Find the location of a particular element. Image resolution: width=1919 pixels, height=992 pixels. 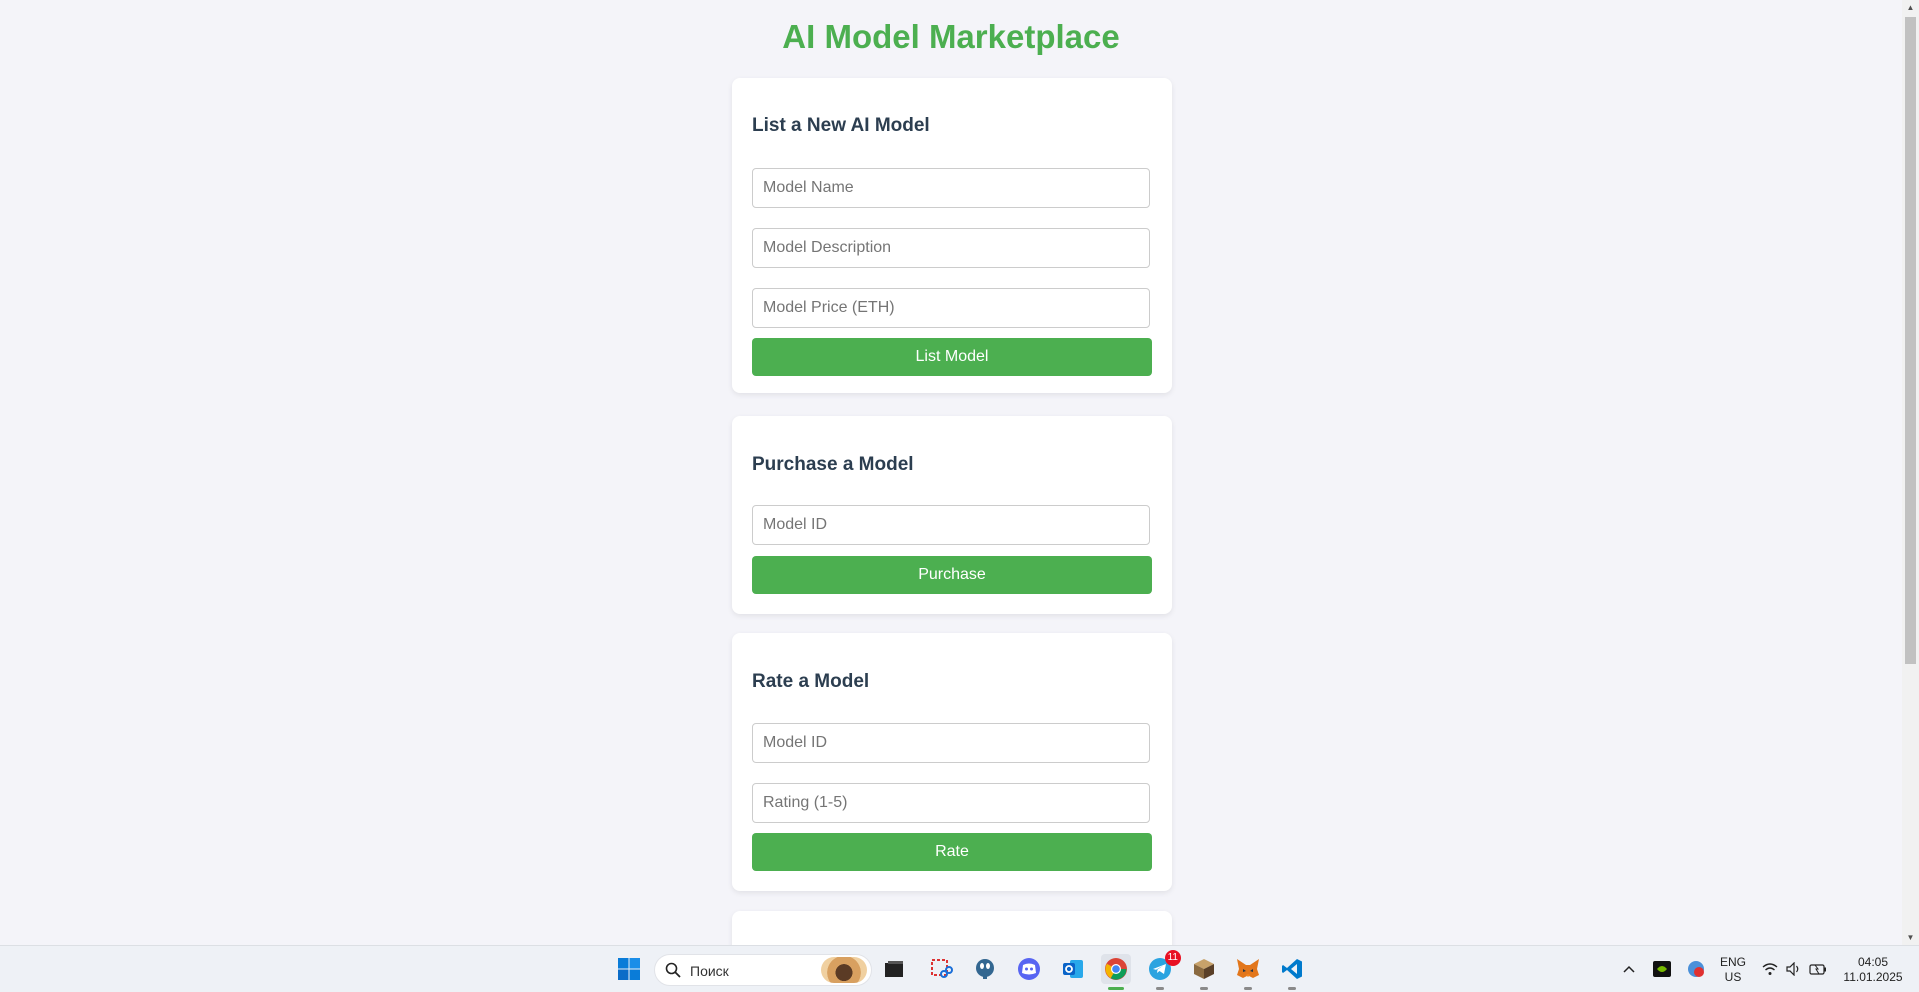

package-running-indicator is located at coordinates (1204, 988).